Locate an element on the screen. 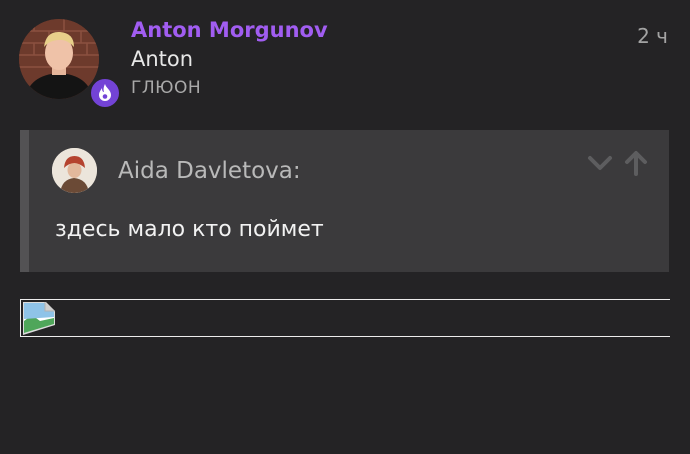 Image resolution: width=690 pixels, height=454 pixels. broken-image is located at coordinates (345, 318).